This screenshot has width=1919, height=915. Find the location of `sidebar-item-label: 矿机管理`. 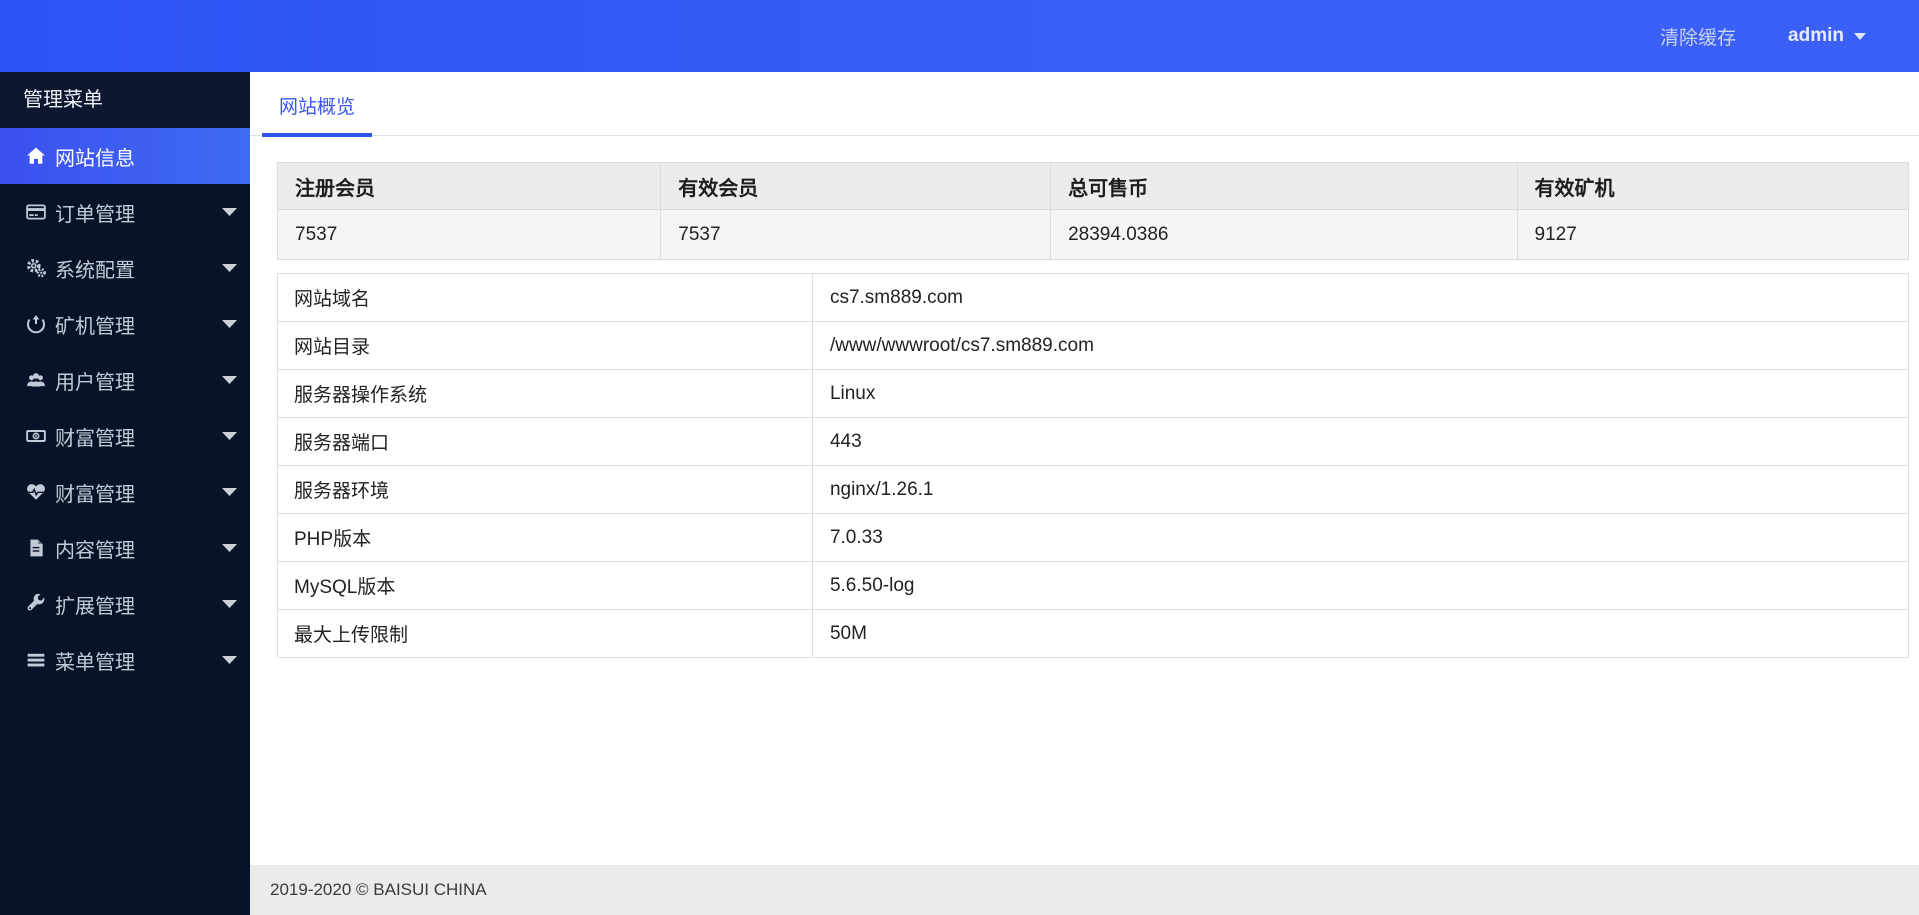

sidebar-item-label: 矿机管理 is located at coordinates (95, 326).